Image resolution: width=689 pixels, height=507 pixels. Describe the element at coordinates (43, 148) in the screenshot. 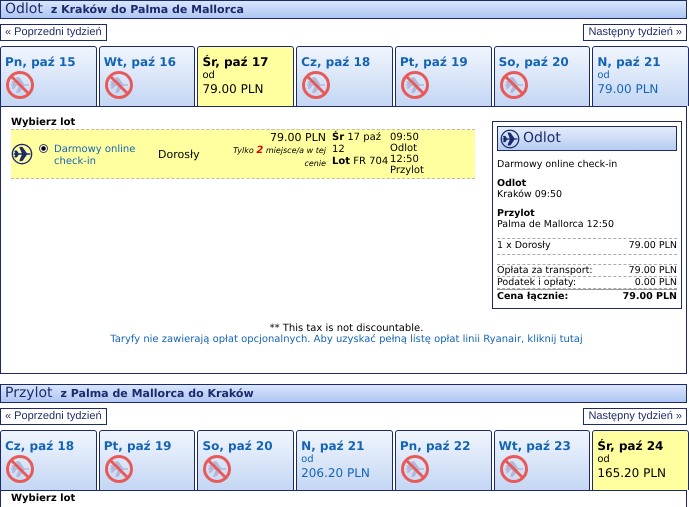

I see `radio-button` at that location.